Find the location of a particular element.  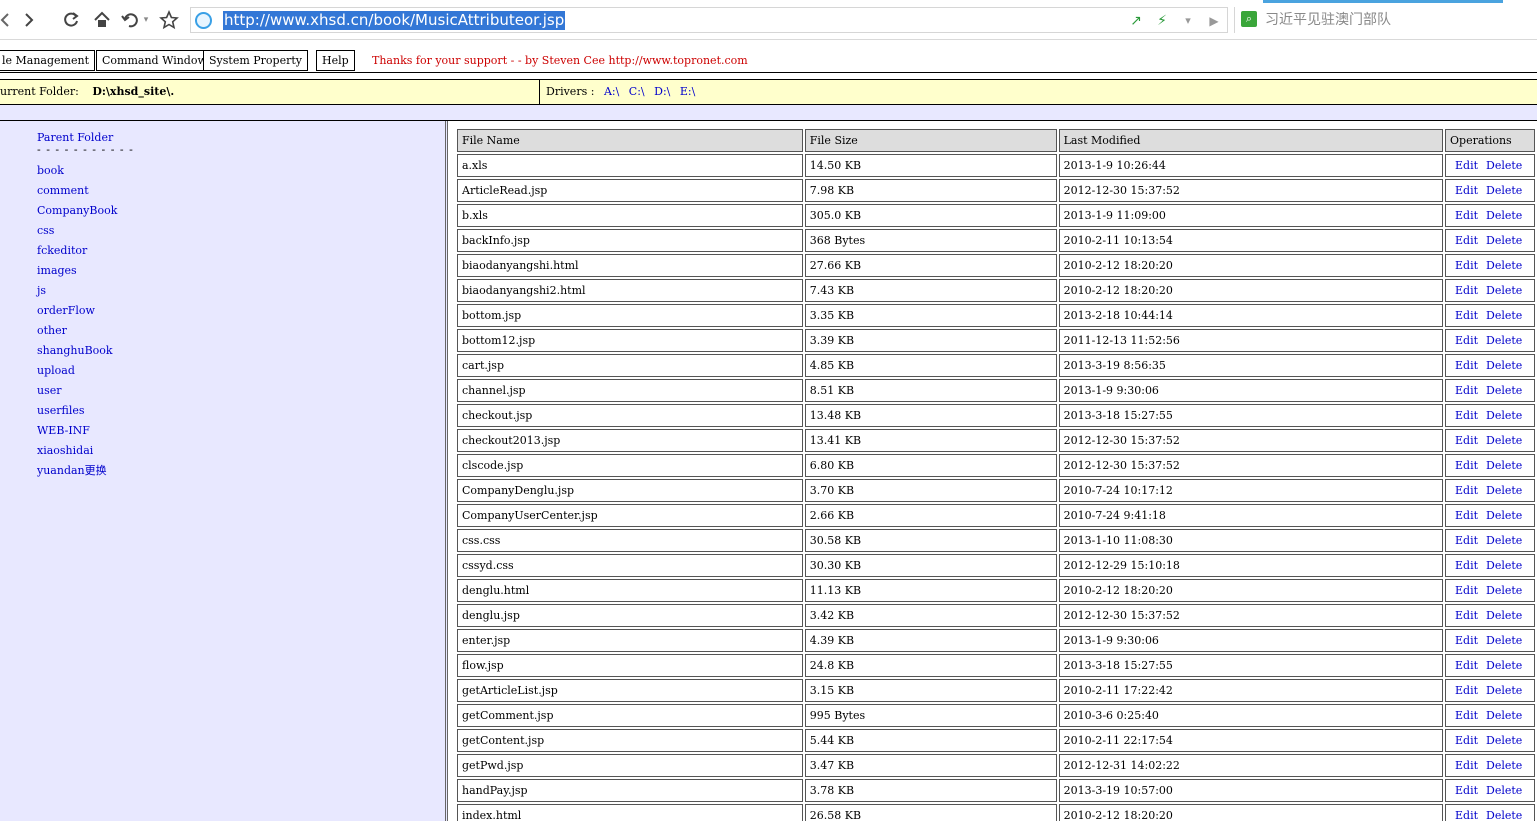

folder-link: shanghuBook is located at coordinates (77, 354).